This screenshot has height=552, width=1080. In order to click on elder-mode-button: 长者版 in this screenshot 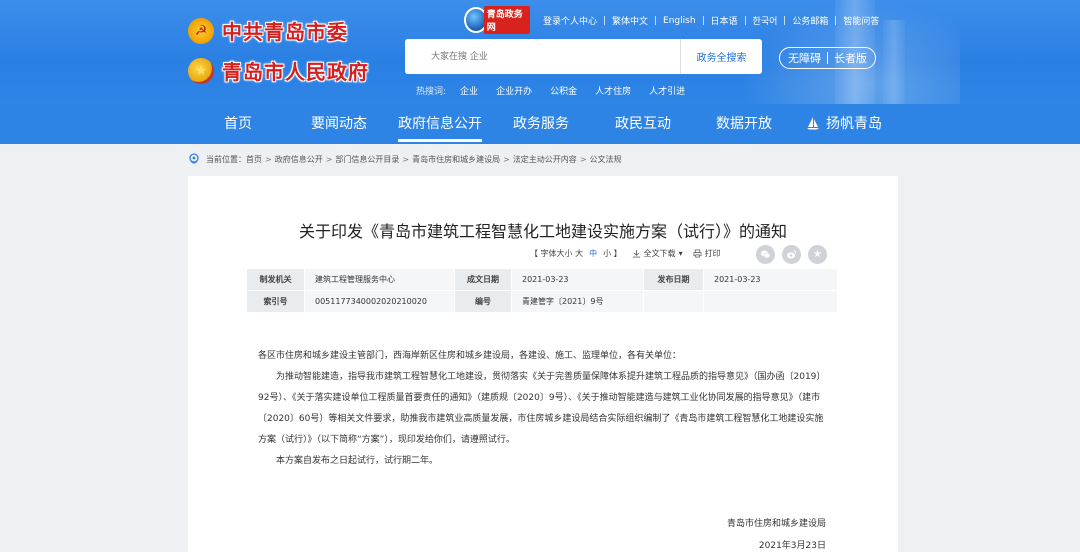, I will do `click(850, 58)`.